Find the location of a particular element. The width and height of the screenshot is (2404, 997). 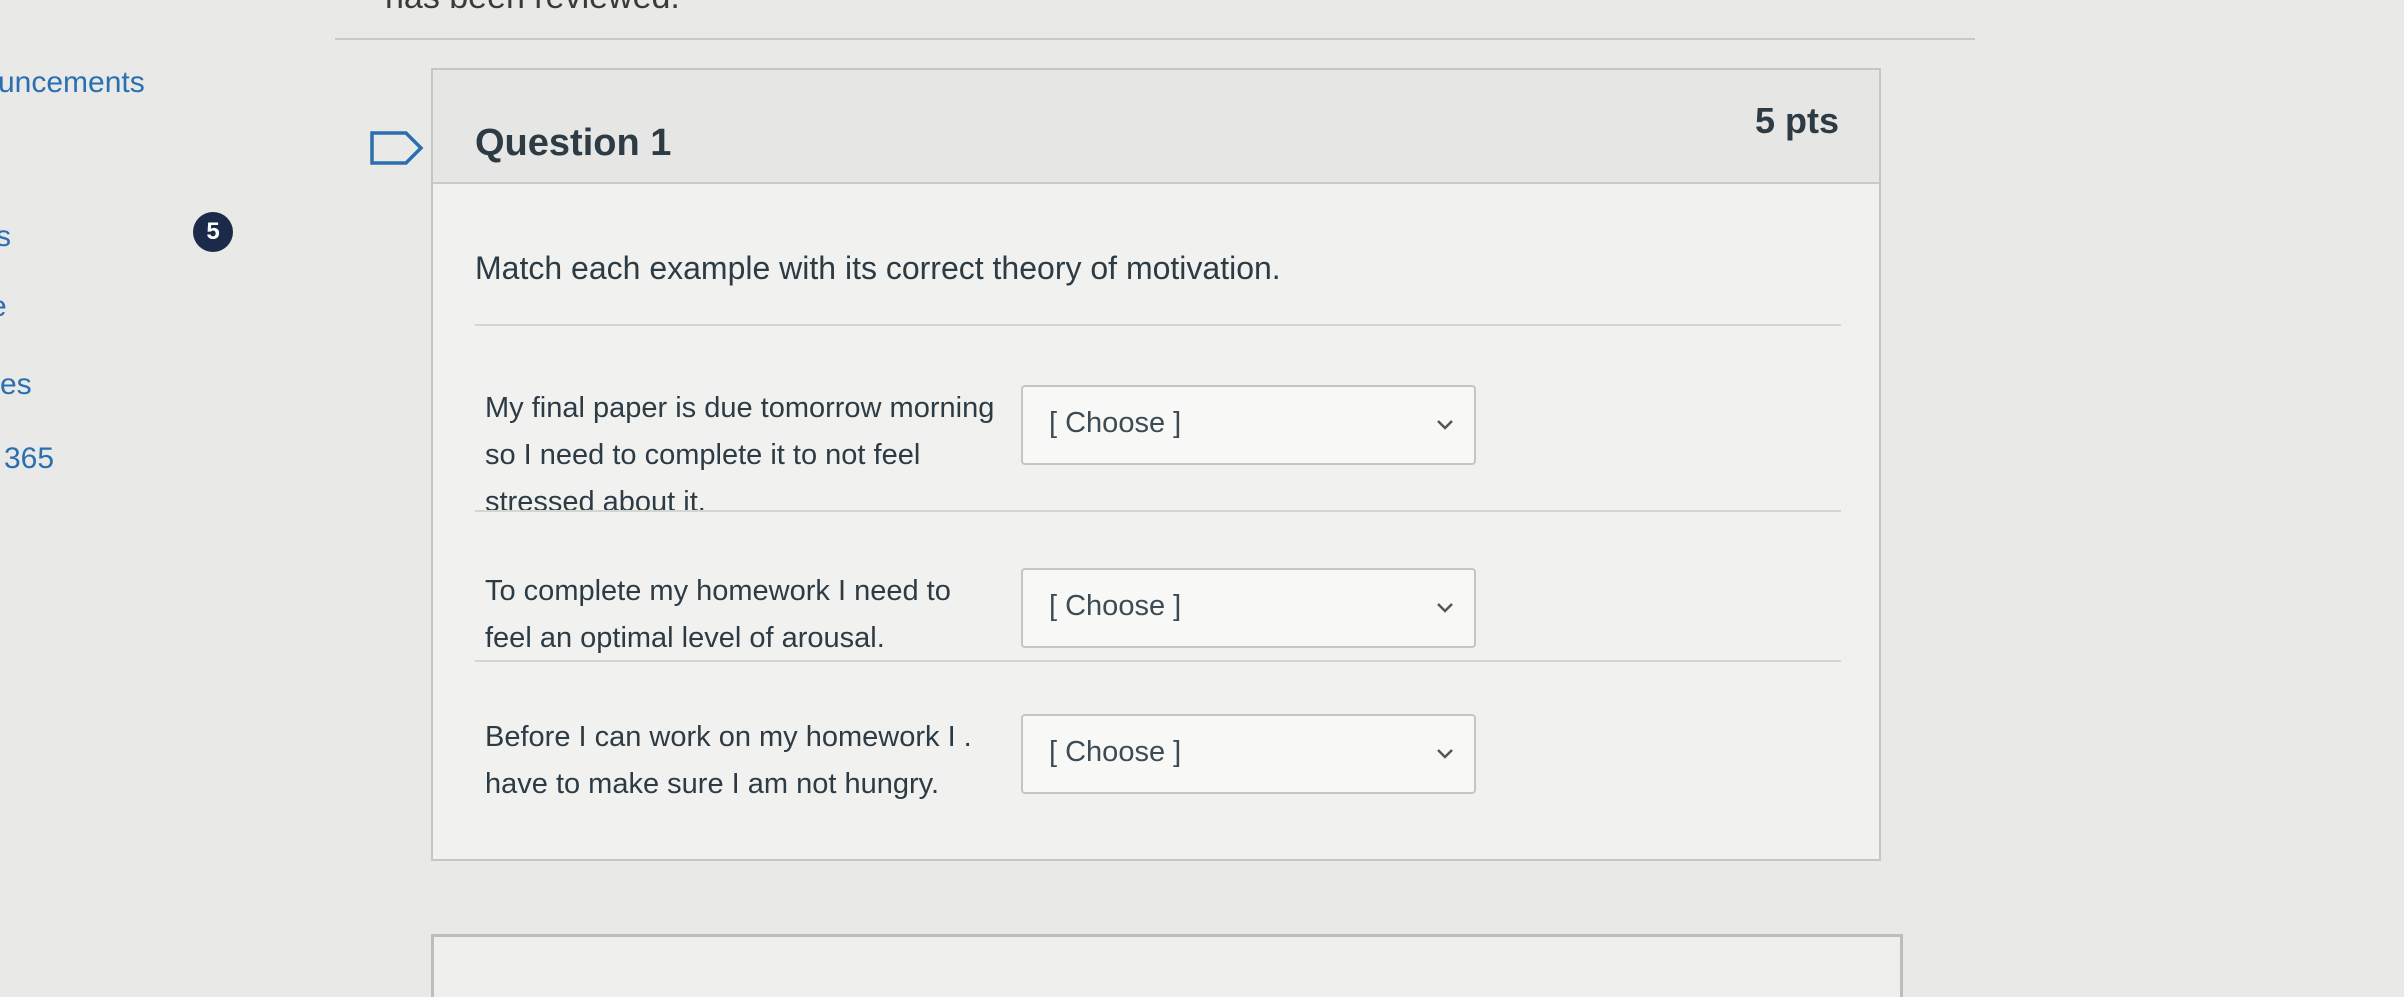

sidebar-item-es: es is located at coordinates (16, 385).